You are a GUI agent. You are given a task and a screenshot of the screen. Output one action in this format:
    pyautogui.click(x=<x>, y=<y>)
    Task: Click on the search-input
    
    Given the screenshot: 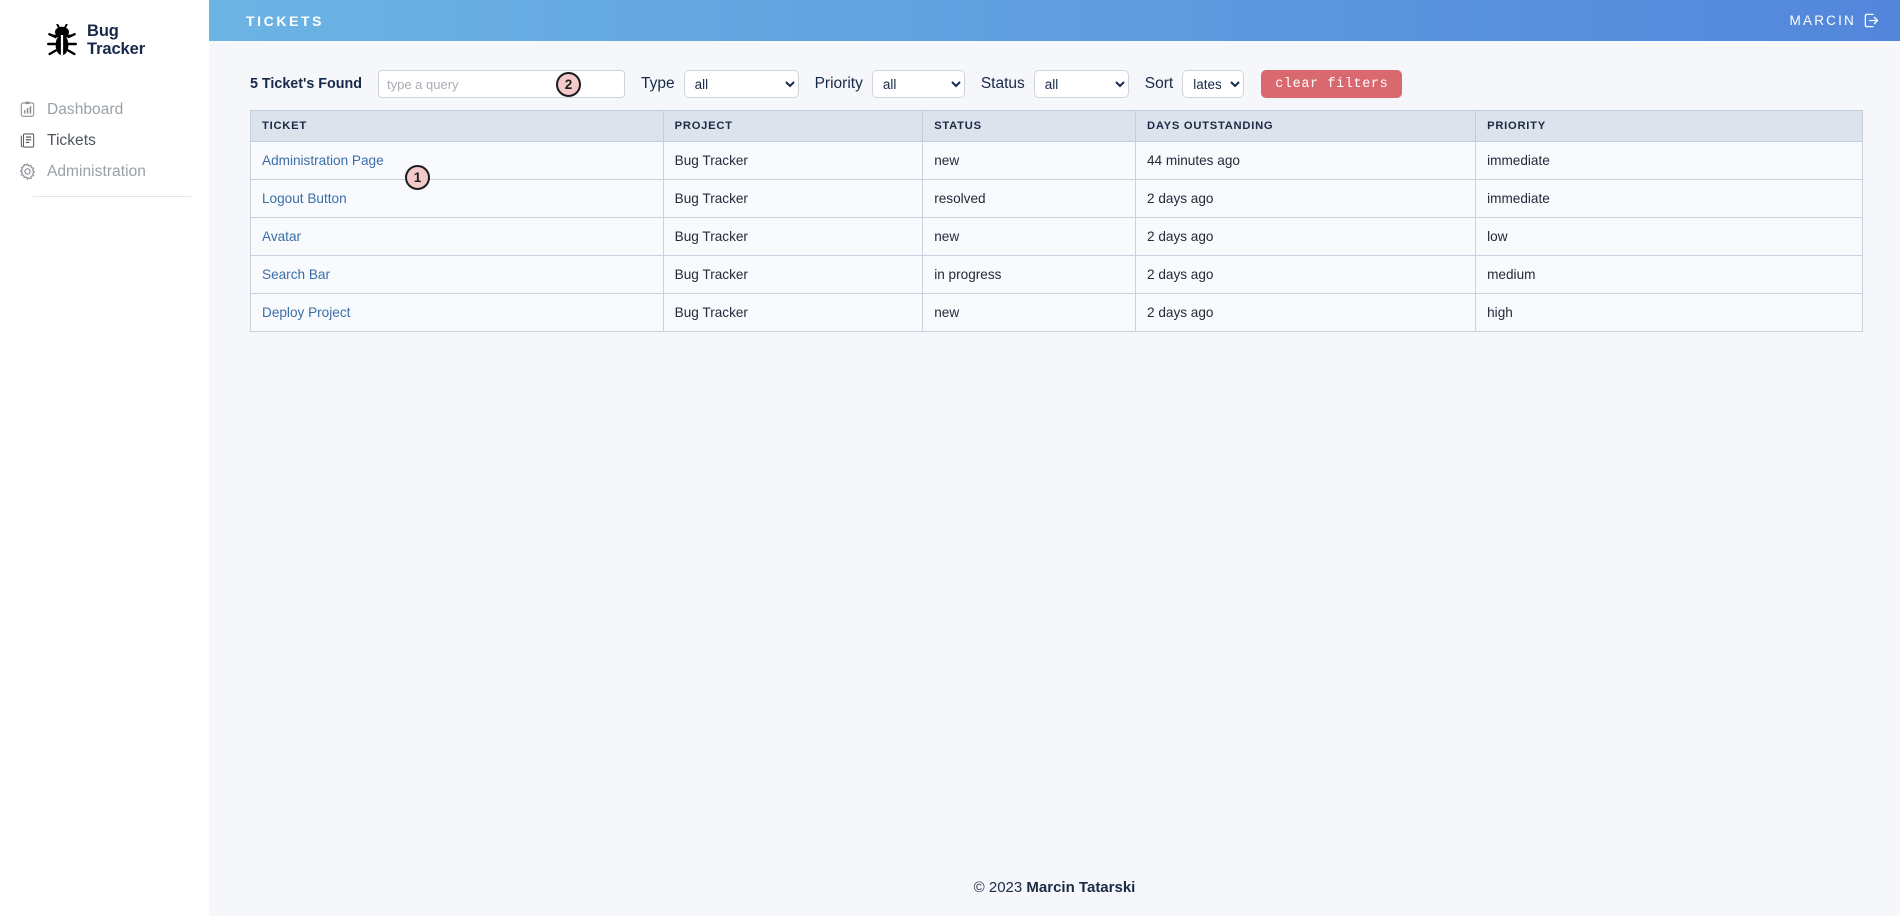 What is the action you would take?
    pyautogui.click(x=501, y=84)
    